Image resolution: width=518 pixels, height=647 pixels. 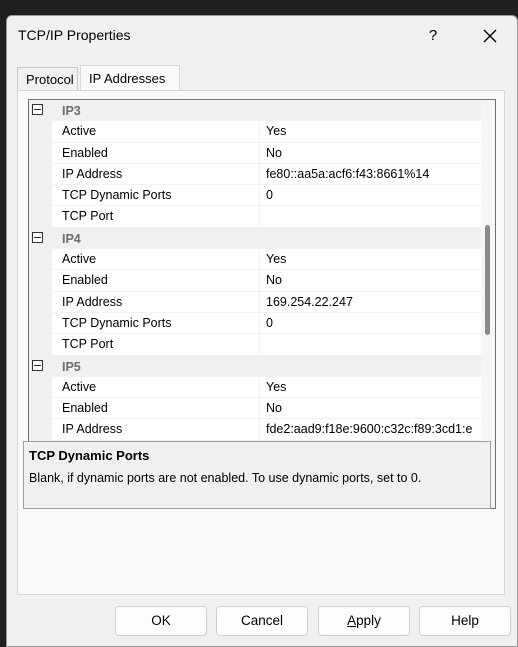 What do you see at coordinates (371, 430) in the screenshot?
I see `property-value: fde2:aad9:f18e:9600:c32c:f89:3cd1:e` at bounding box center [371, 430].